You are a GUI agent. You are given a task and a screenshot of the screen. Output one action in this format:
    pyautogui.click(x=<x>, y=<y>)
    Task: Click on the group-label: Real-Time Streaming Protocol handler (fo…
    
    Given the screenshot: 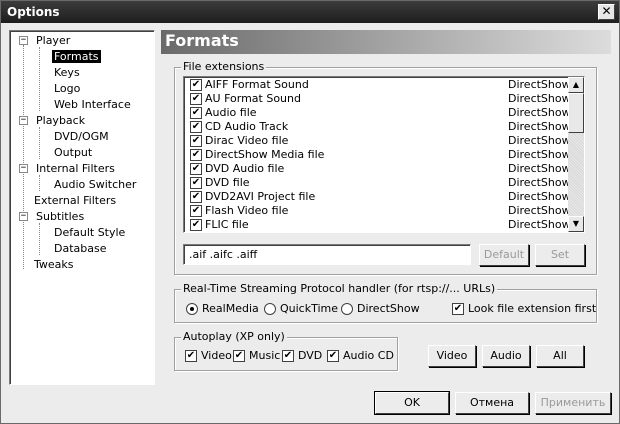 What is the action you would take?
    pyautogui.click(x=339, y=288)
    